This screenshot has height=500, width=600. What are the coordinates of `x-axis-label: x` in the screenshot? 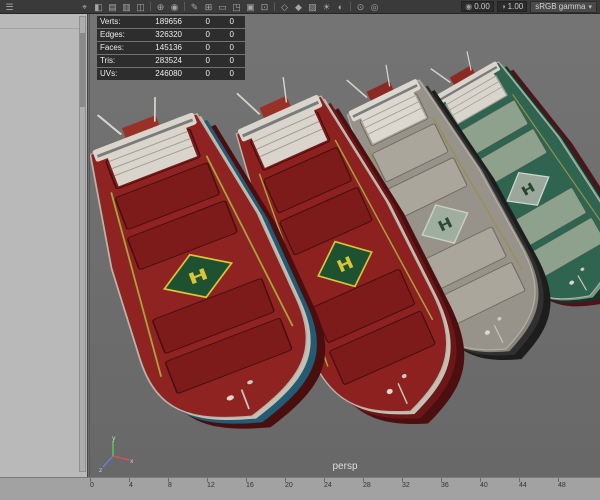 It's located at (132, 461).